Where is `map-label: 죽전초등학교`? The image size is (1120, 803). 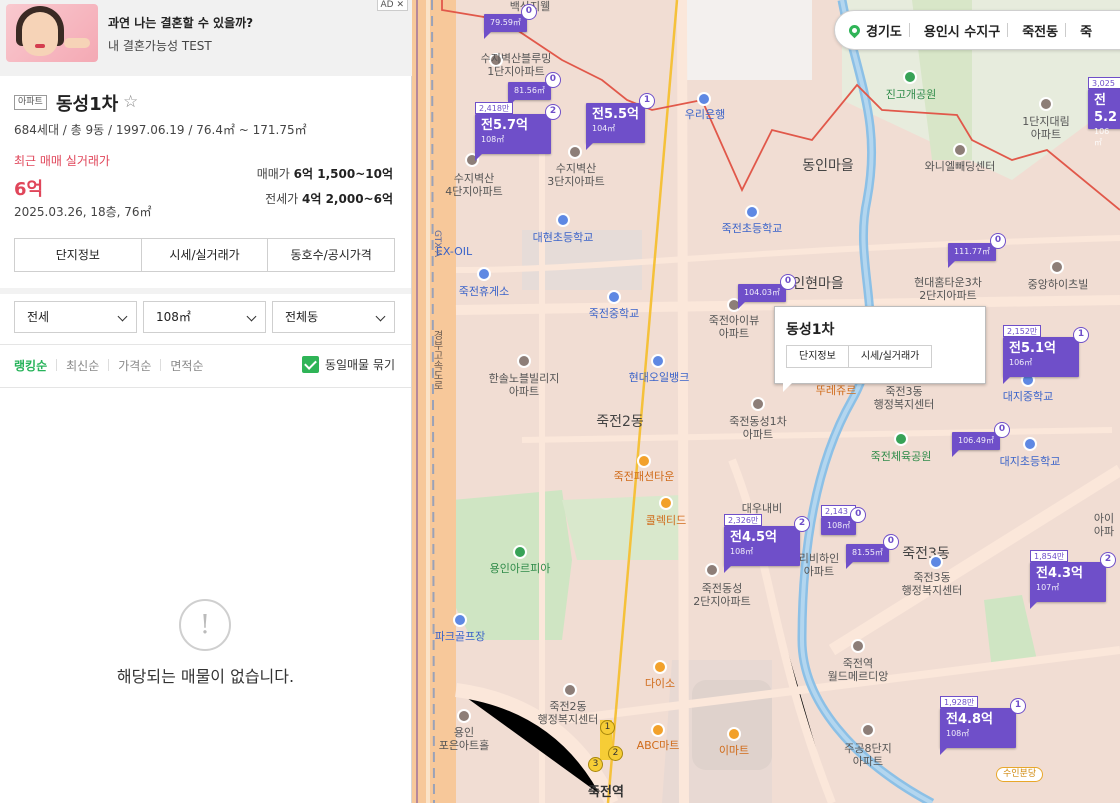 map-label: 죽전초등학교 is located at coordinates (752, 228).